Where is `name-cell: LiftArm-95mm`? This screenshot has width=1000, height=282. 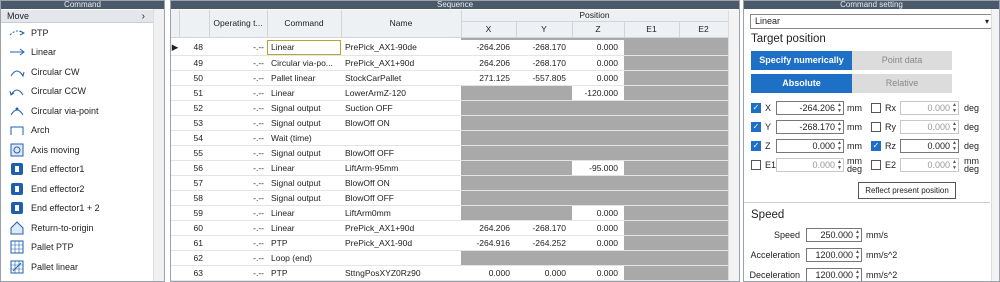 name-cell: LiftArm-95mm is located at coordinates (401, 168).